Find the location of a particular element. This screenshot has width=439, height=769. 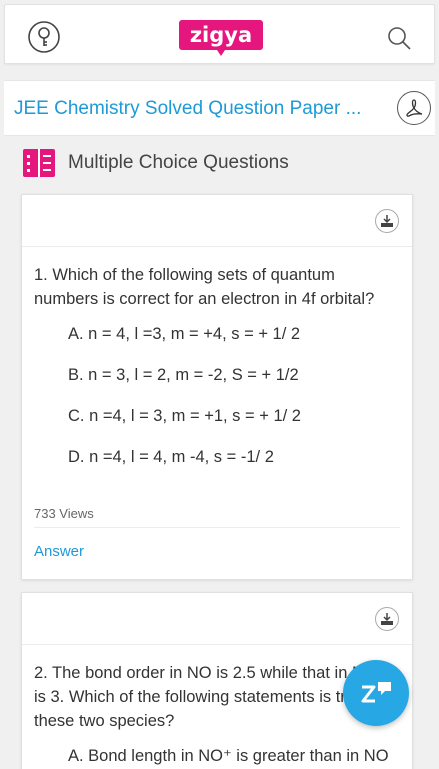

logo-text: zigya is located at coordinates (221, 35).